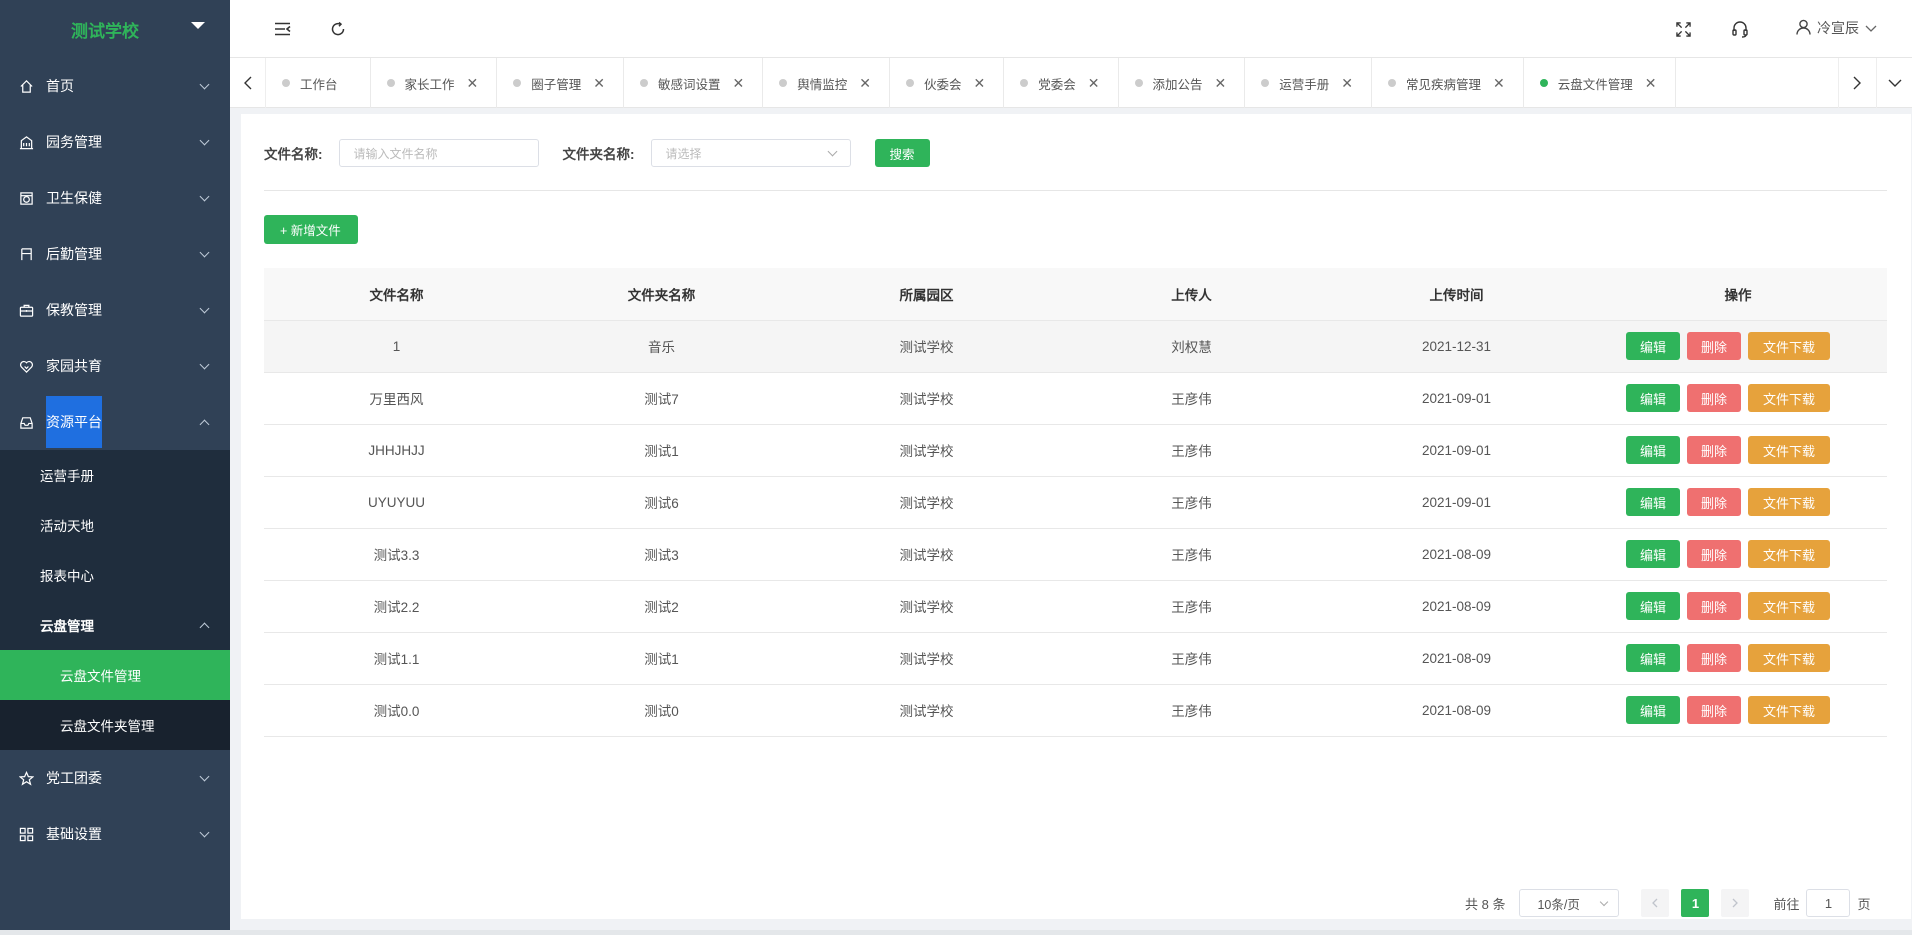 This screenshot has width=1912, height=935. Describe the element at coordinates (1182, 83) in the screenshot. I see `tab-7: 添加公告 ✕` at that location.